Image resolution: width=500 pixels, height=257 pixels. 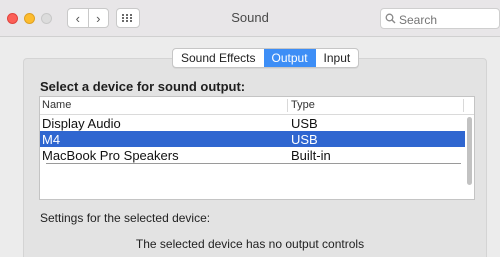 What do you see at coordinates (253, 163) in the screenshot?
I see `row-divider` at bounding box center [253, 163].